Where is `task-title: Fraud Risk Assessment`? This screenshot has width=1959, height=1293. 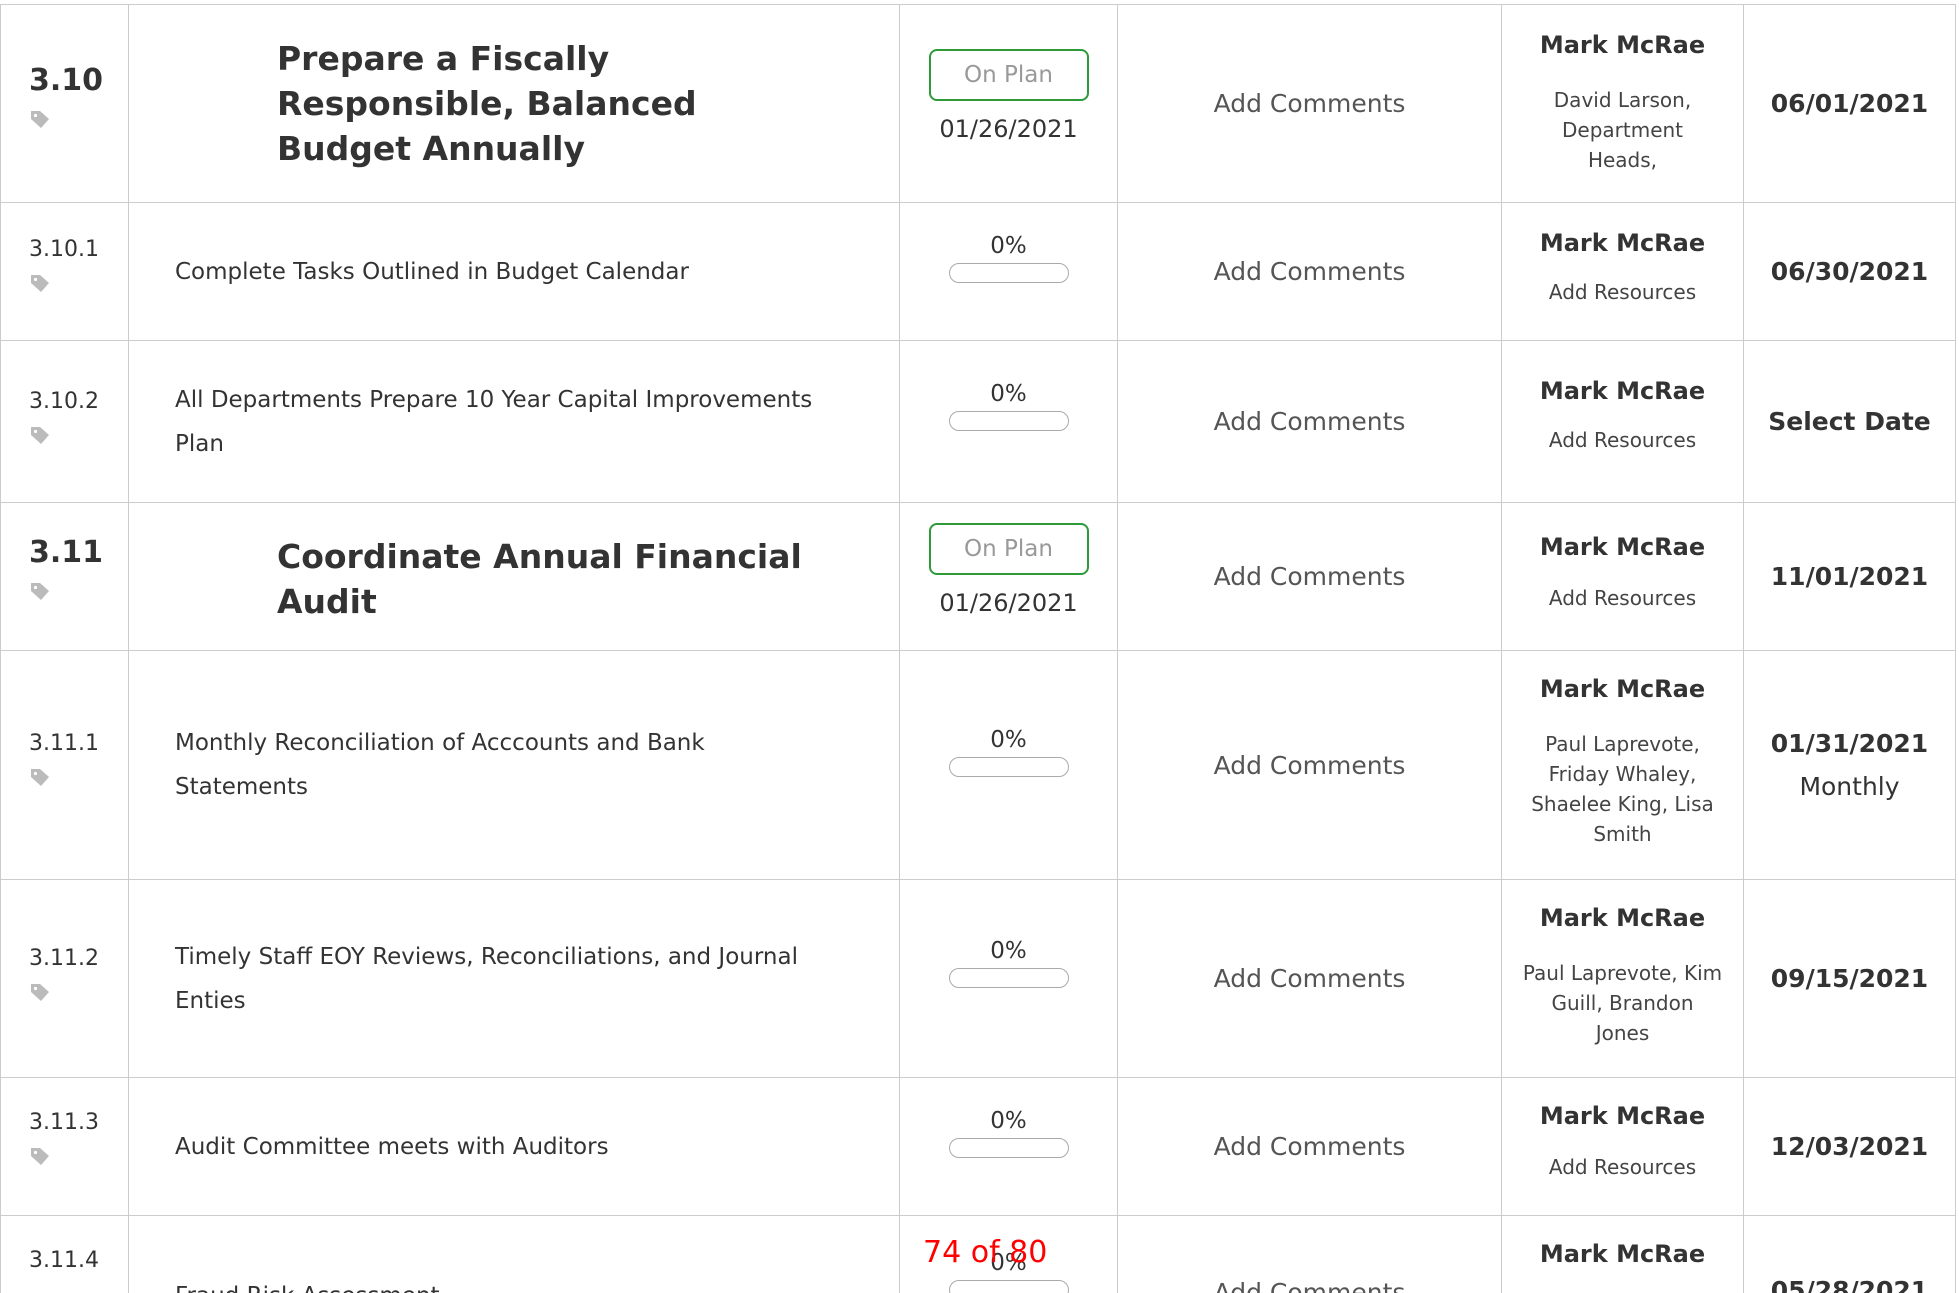
task-title: Fraud Risk Assessment is located at coordinates (307, 1283).